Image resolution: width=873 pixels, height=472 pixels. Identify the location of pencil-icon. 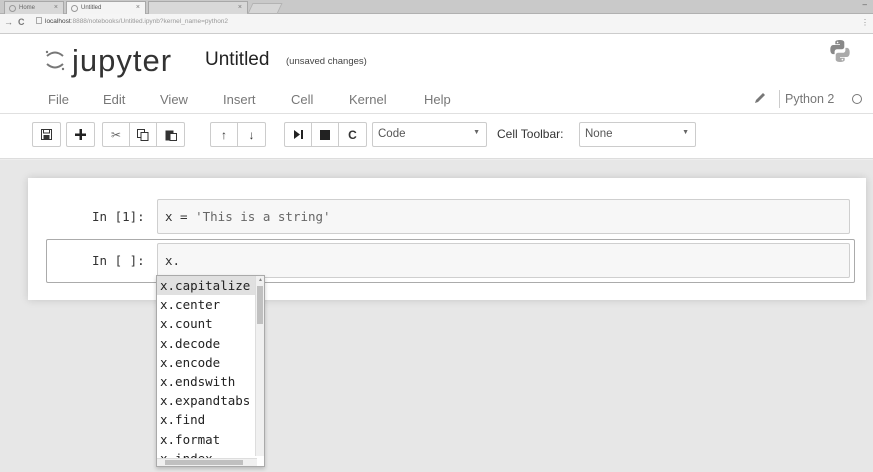
(760, 98).